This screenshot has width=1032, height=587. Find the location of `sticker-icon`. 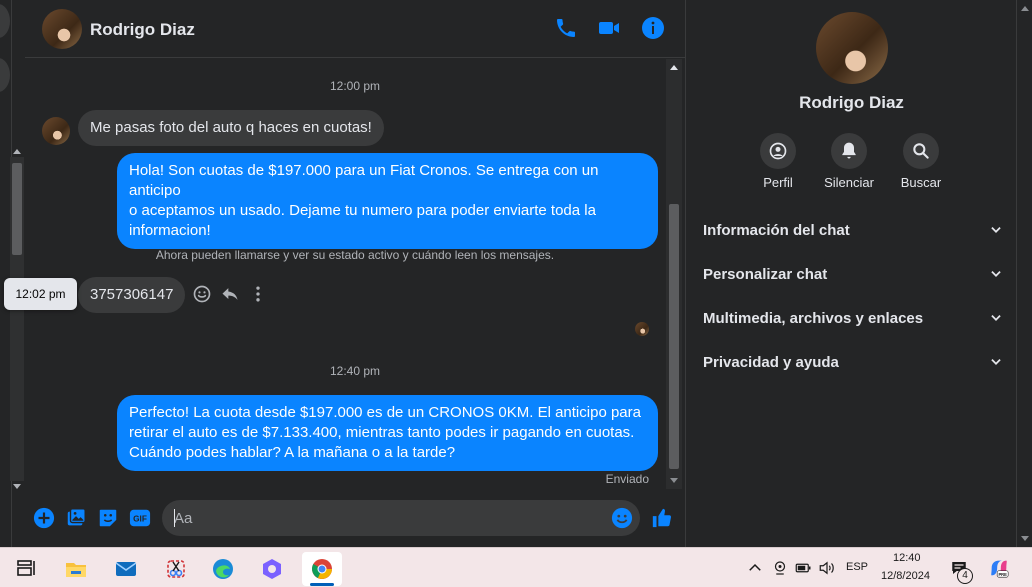

sticker-icon is located at coordinates (108, 518).